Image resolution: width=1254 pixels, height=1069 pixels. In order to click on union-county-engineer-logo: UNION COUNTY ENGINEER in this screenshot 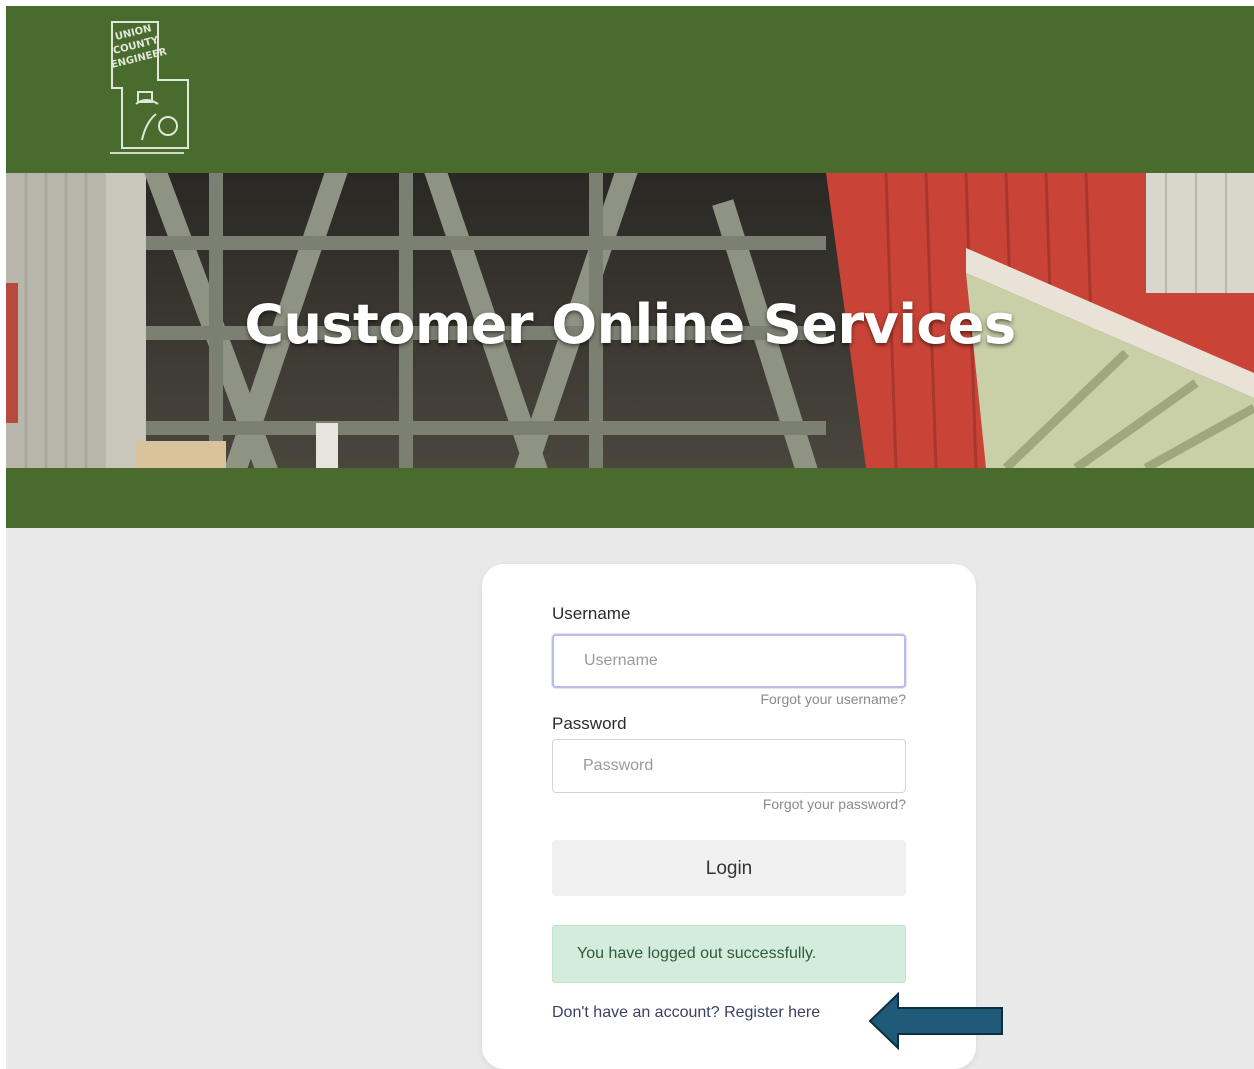, I will do `click(148, 87)`.